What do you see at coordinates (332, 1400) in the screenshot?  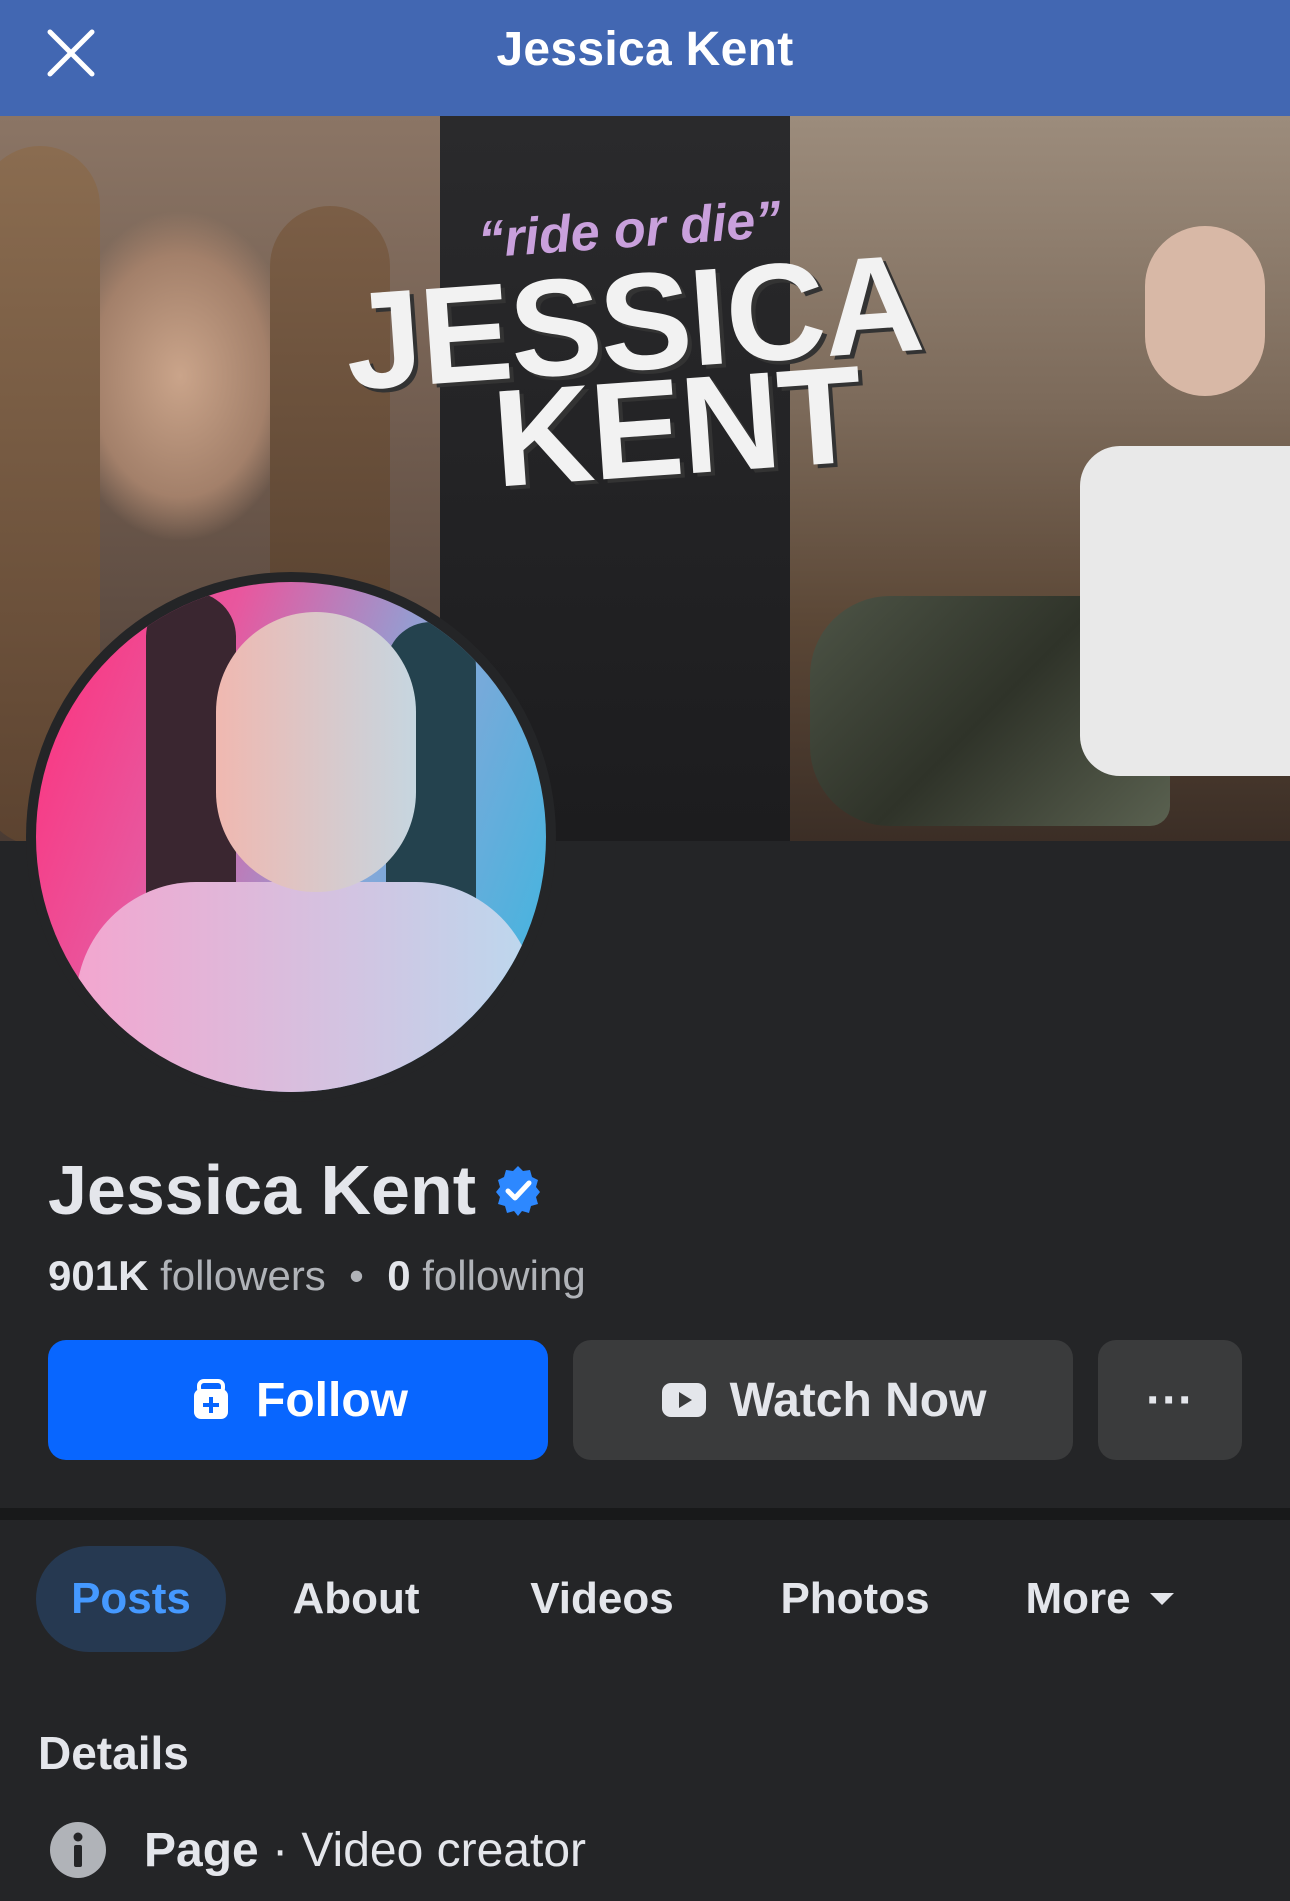 I see `follow-button-label: Follow` at bounding box center [332, 1400].